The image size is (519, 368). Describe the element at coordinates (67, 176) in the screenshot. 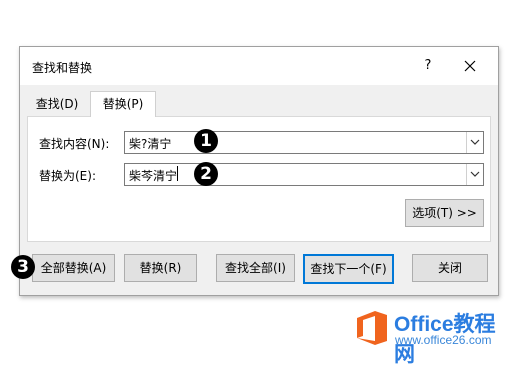

I see `replace-label: 替换为(E):` at that location.